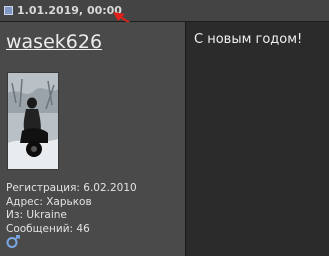 The height and width of the screenshot is (256, 329). I want to click on registration-date: Регистрация: 6.02.2010, so click(71, 188).